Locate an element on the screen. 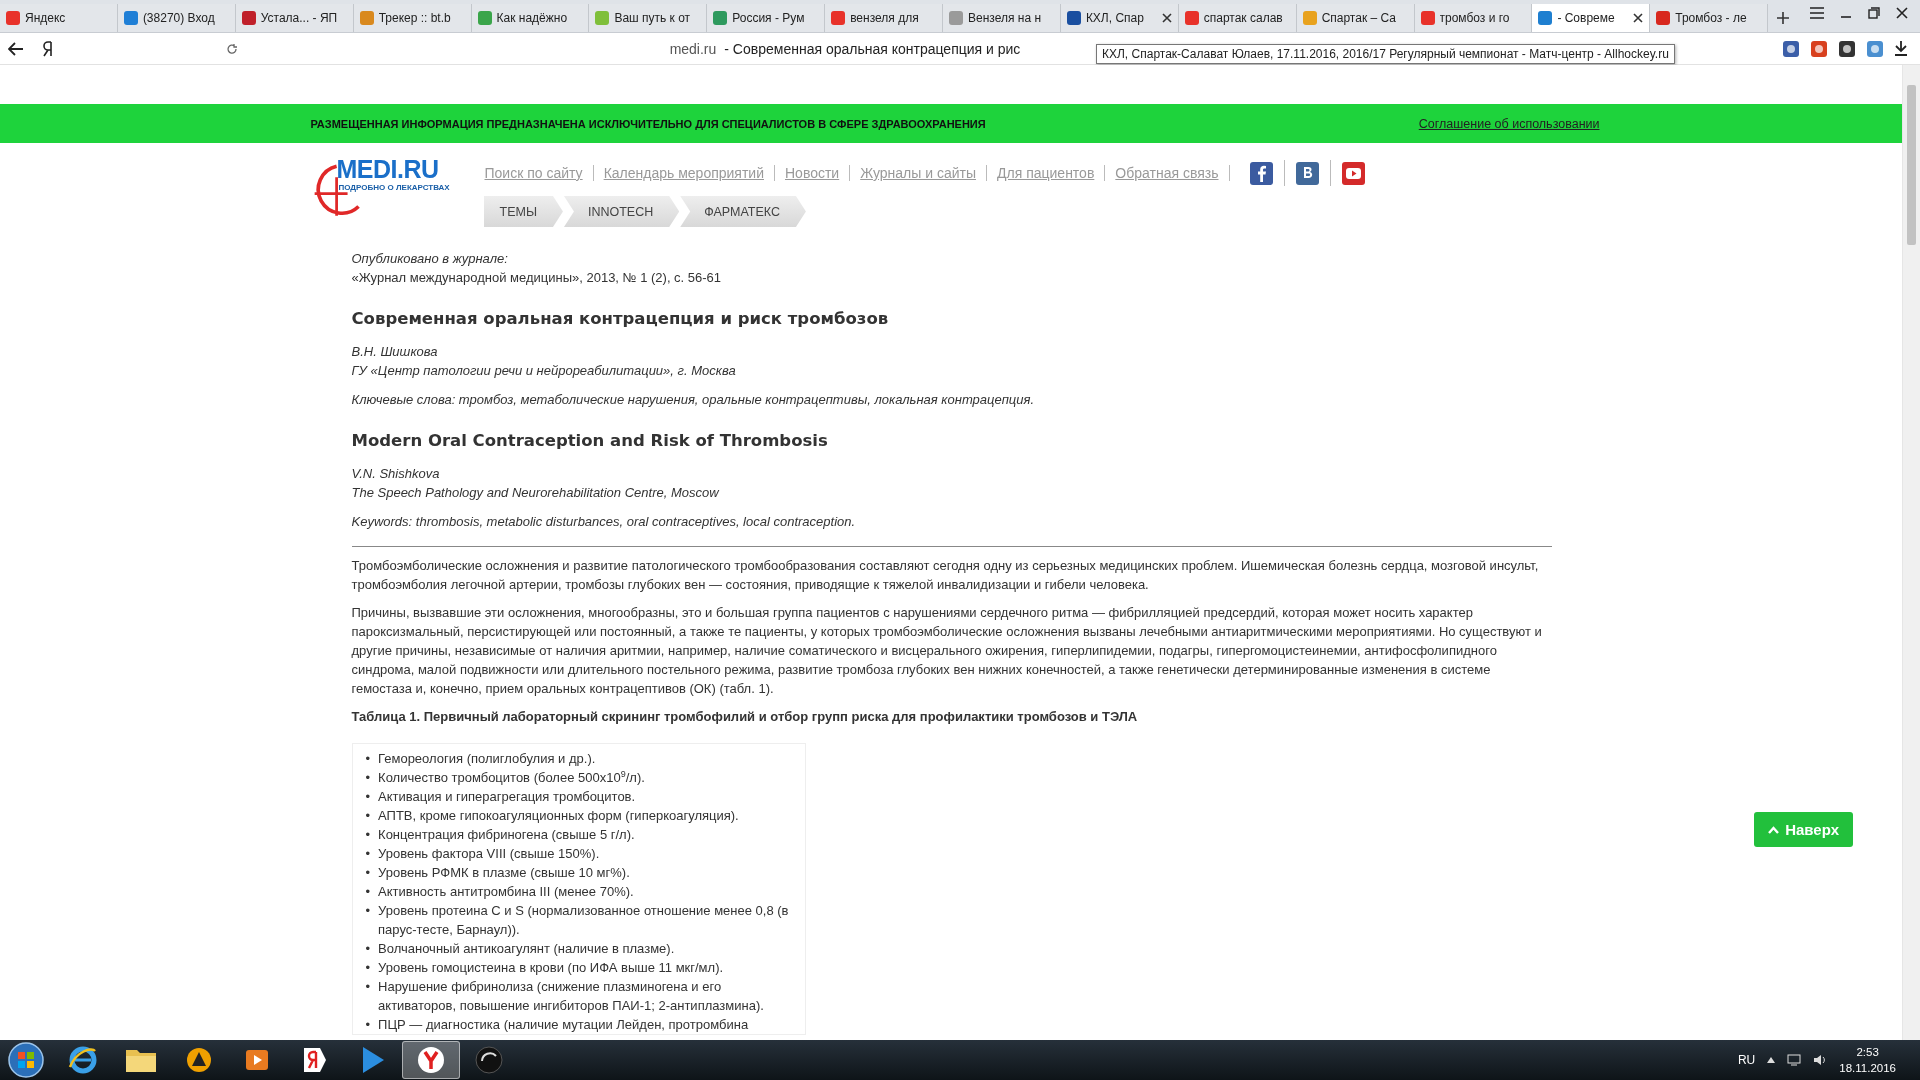  article-title: Modern Oral Contraception and Risk of Thrombosis is located at coordinates (590, 441).